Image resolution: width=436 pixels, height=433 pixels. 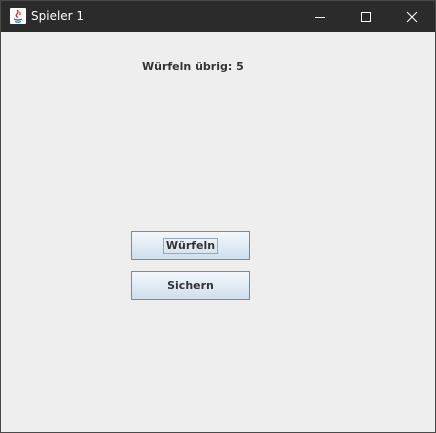 I want to click on minimize-icon, so click(x=320, y=16).